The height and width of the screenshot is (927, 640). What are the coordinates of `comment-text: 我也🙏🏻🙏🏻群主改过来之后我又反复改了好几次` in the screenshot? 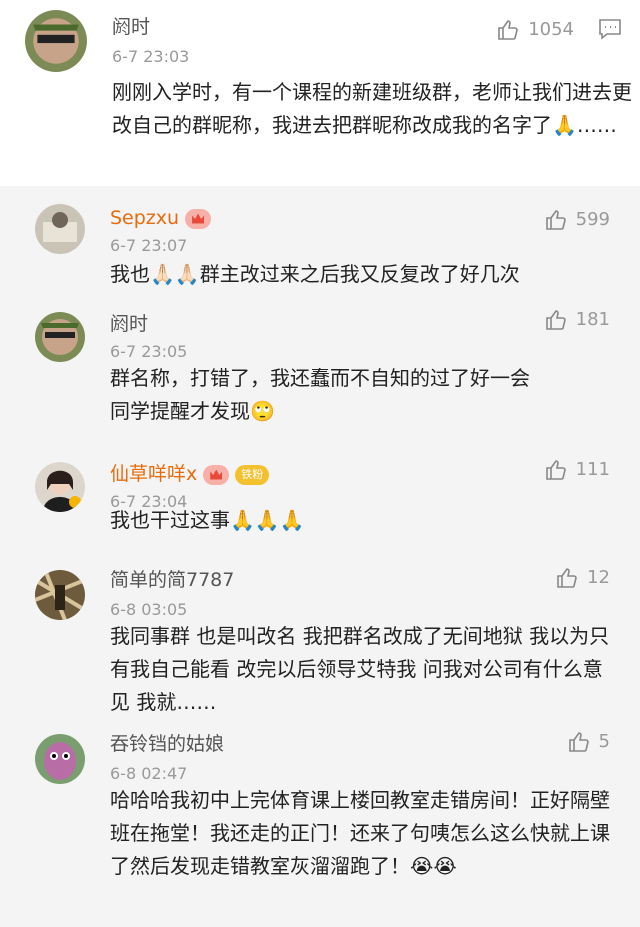 It's located at (315, 274).